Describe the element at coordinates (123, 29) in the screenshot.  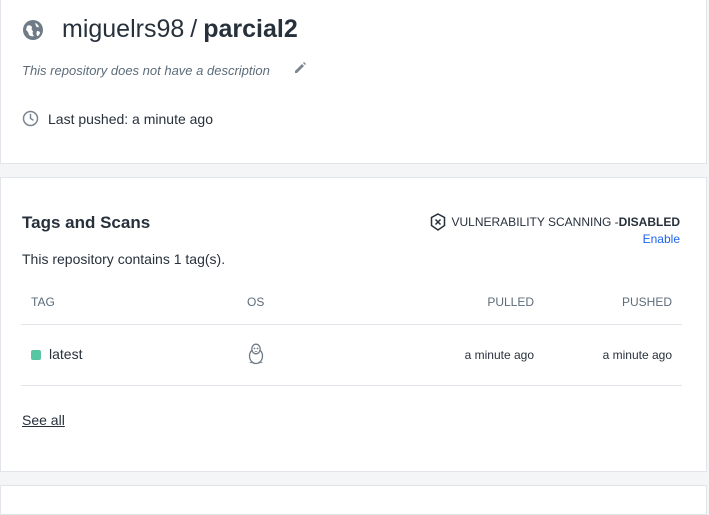
I see `repo-owner-link: miguelrs98` at that location.